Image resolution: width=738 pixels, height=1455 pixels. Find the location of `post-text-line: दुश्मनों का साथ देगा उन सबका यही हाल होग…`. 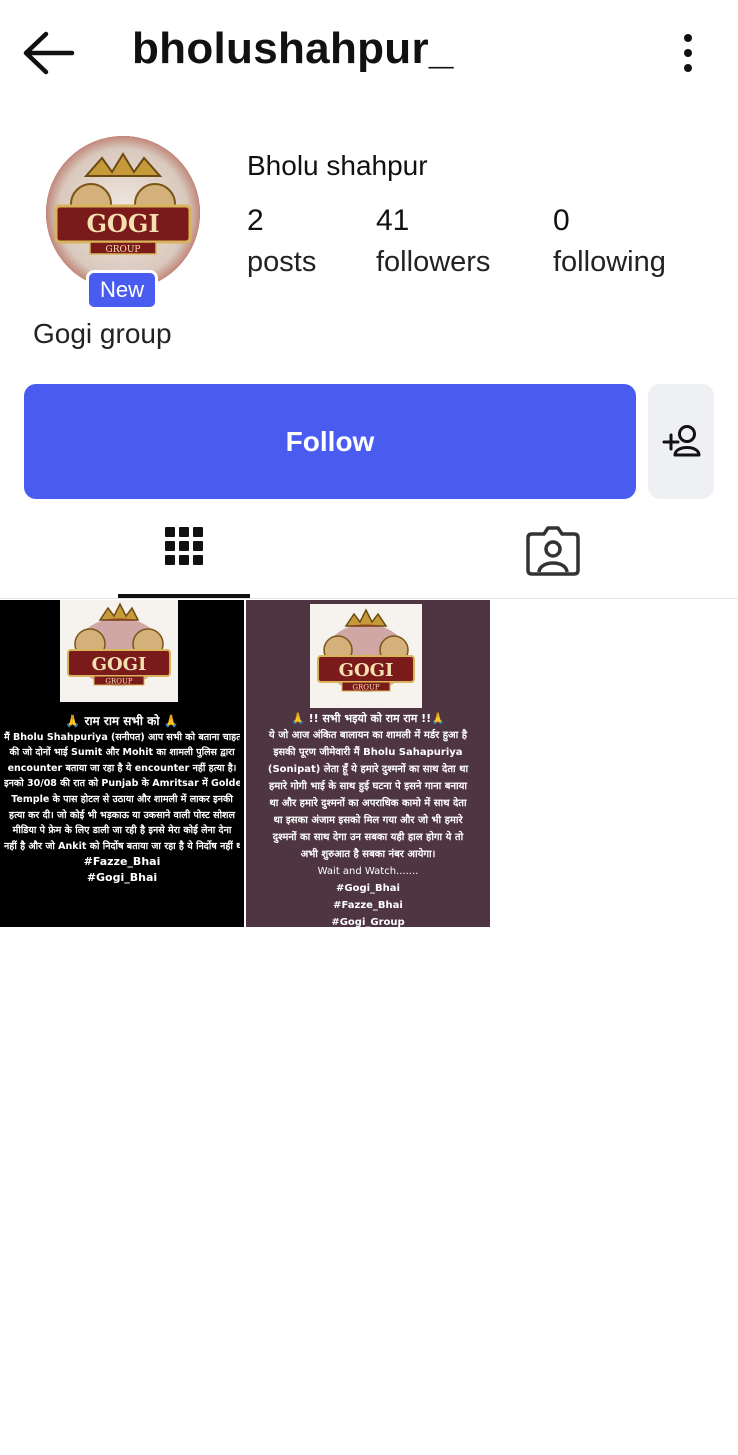

post-text-line: दुश्मनों का साथ देगा उन सबका यही हाल होग… is located at coordinates (368, 837).